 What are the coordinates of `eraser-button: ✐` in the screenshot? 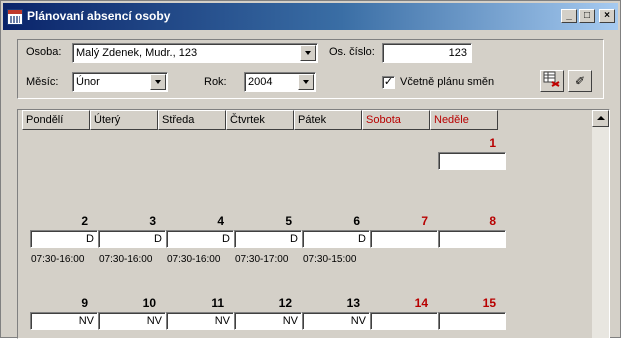 It's located at (580, 81).